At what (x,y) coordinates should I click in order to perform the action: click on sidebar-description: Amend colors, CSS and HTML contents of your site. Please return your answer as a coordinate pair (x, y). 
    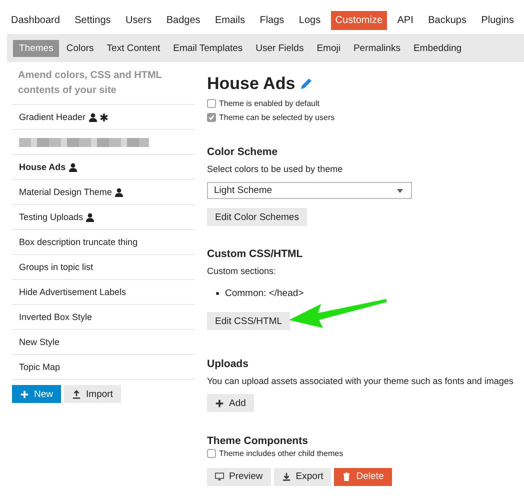
    Looking at the image, I should click on (103, 86).